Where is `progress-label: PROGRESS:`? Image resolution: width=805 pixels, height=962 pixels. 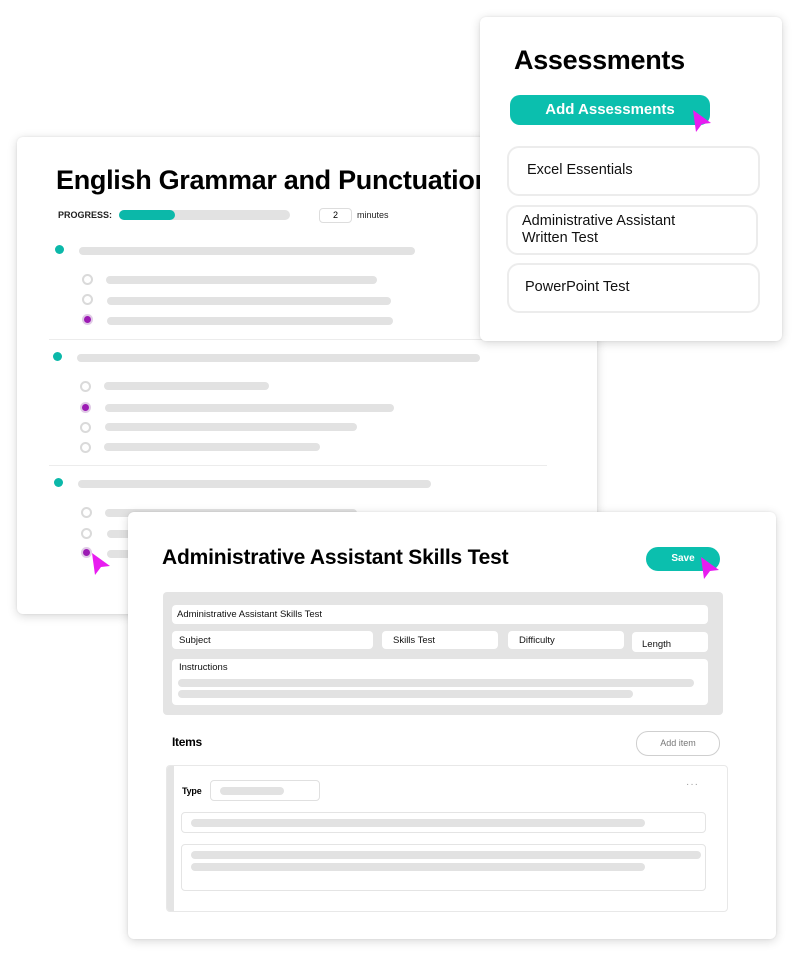 progress-label: PROGRESS: is located at coordinates (85, 215).